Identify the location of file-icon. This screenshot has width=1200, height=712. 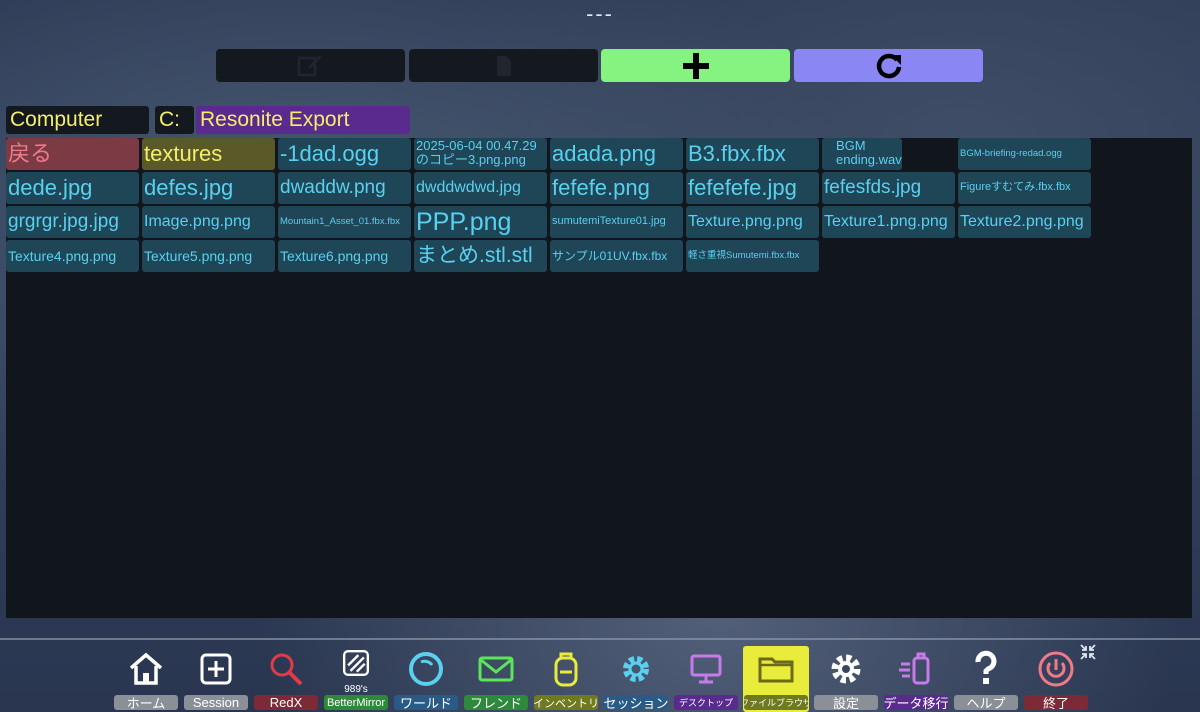
(503, 65).